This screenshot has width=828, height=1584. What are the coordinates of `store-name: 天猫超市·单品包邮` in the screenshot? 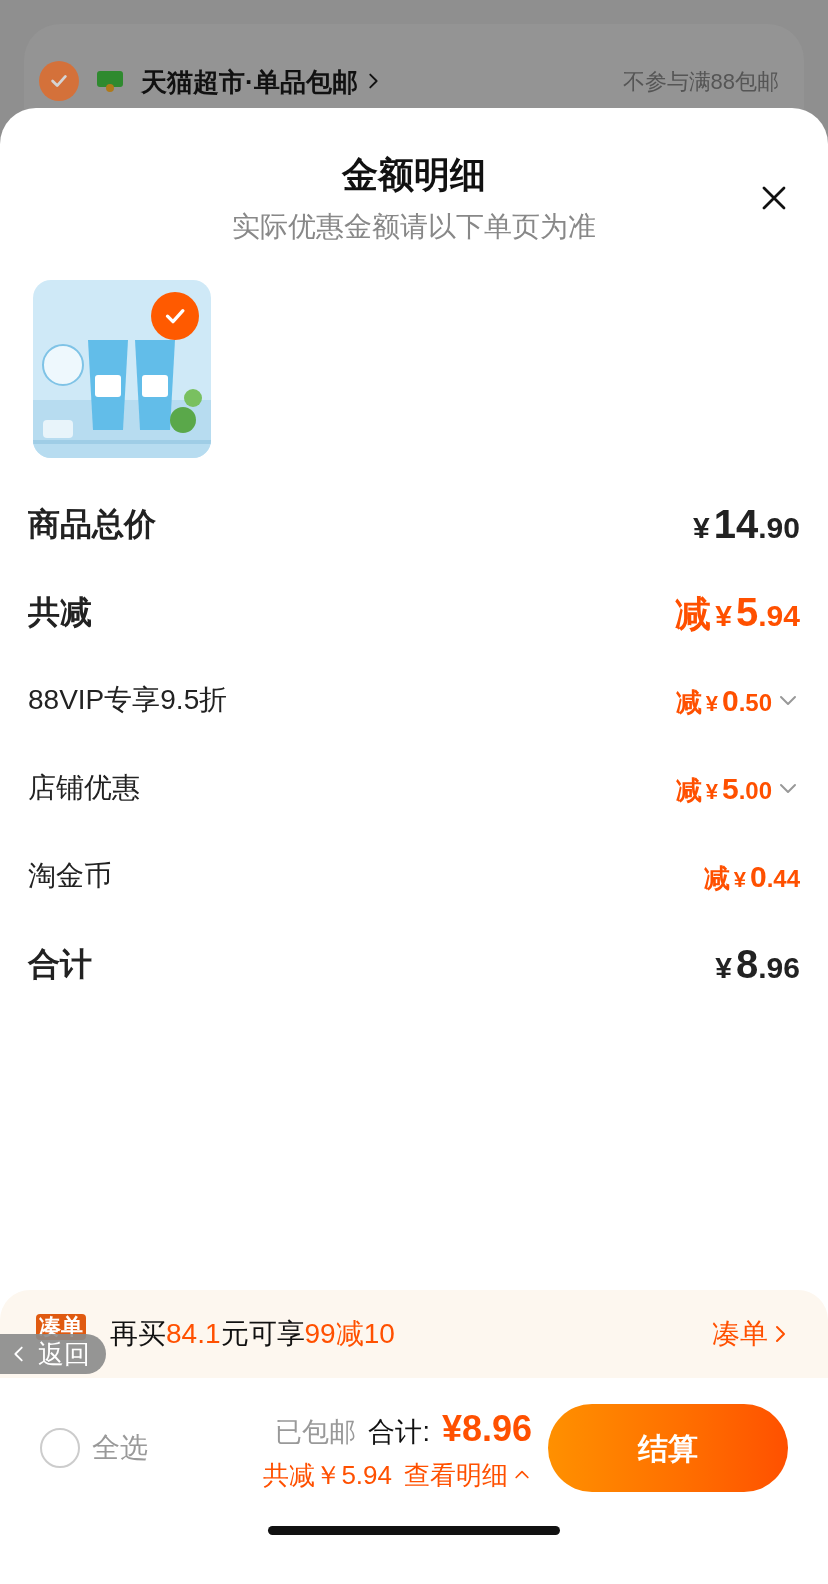 It's located at (249, 82).